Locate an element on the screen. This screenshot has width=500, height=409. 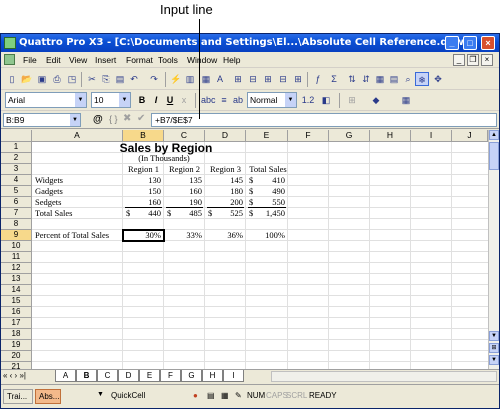
cancel-icon: ✖ is located at coordinates (127, 118).